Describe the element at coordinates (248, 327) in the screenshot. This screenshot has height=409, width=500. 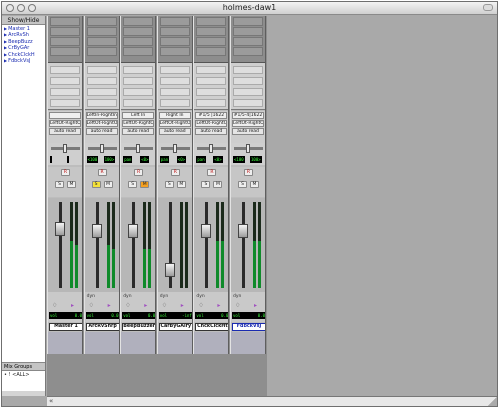
I see `track-name-button: FdbckVsJ` at that location.